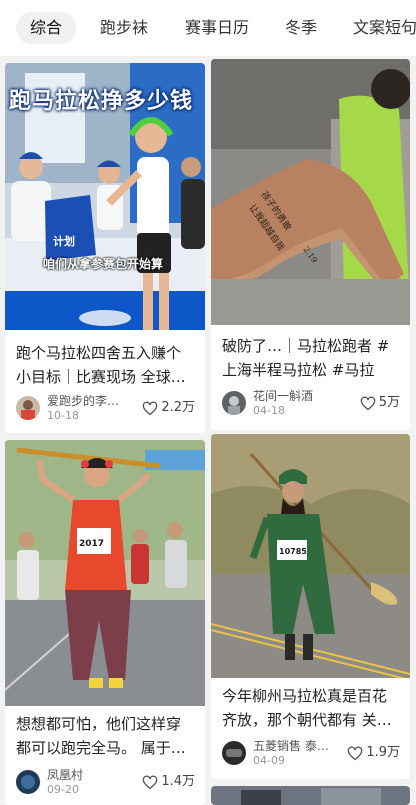  I want to click on card-cover-image: 10785, so click(310, 556).